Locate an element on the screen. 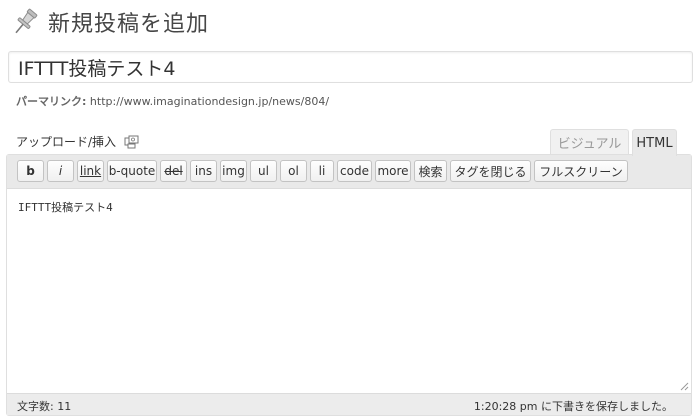 Image resolution: width=700 pixels, height=420 pixels. page-title: 新規投稿を追加 is located at coordinates (129, 24).